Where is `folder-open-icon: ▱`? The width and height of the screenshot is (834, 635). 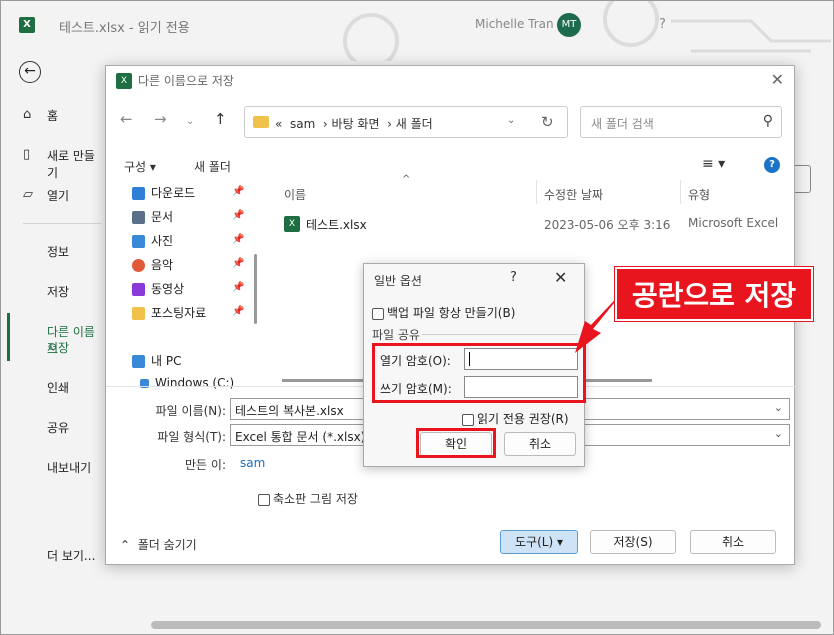 folder-open-icon: ▱ is located at coordinates (28, 194).